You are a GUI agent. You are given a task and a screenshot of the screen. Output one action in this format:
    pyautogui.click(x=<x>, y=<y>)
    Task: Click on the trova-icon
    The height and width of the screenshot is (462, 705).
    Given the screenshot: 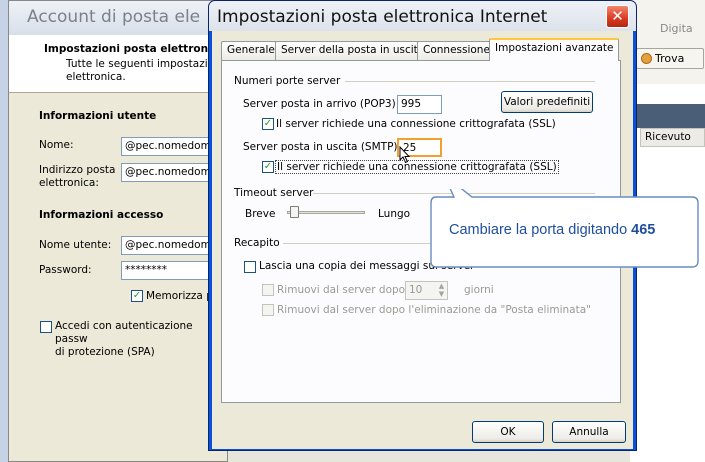 What is the action you would take?
    pyautogui.click(x=646, y=58)
    